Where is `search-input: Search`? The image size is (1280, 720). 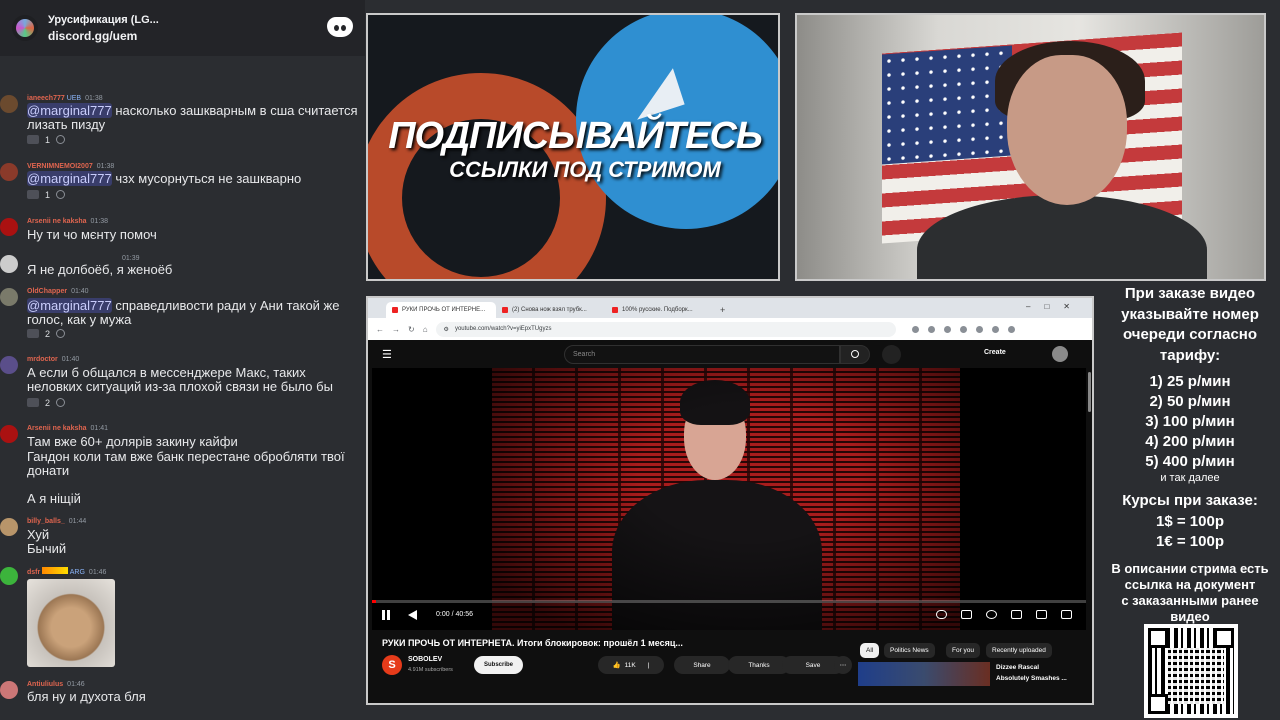
search-input: Search is located at coordinates (702, 354).